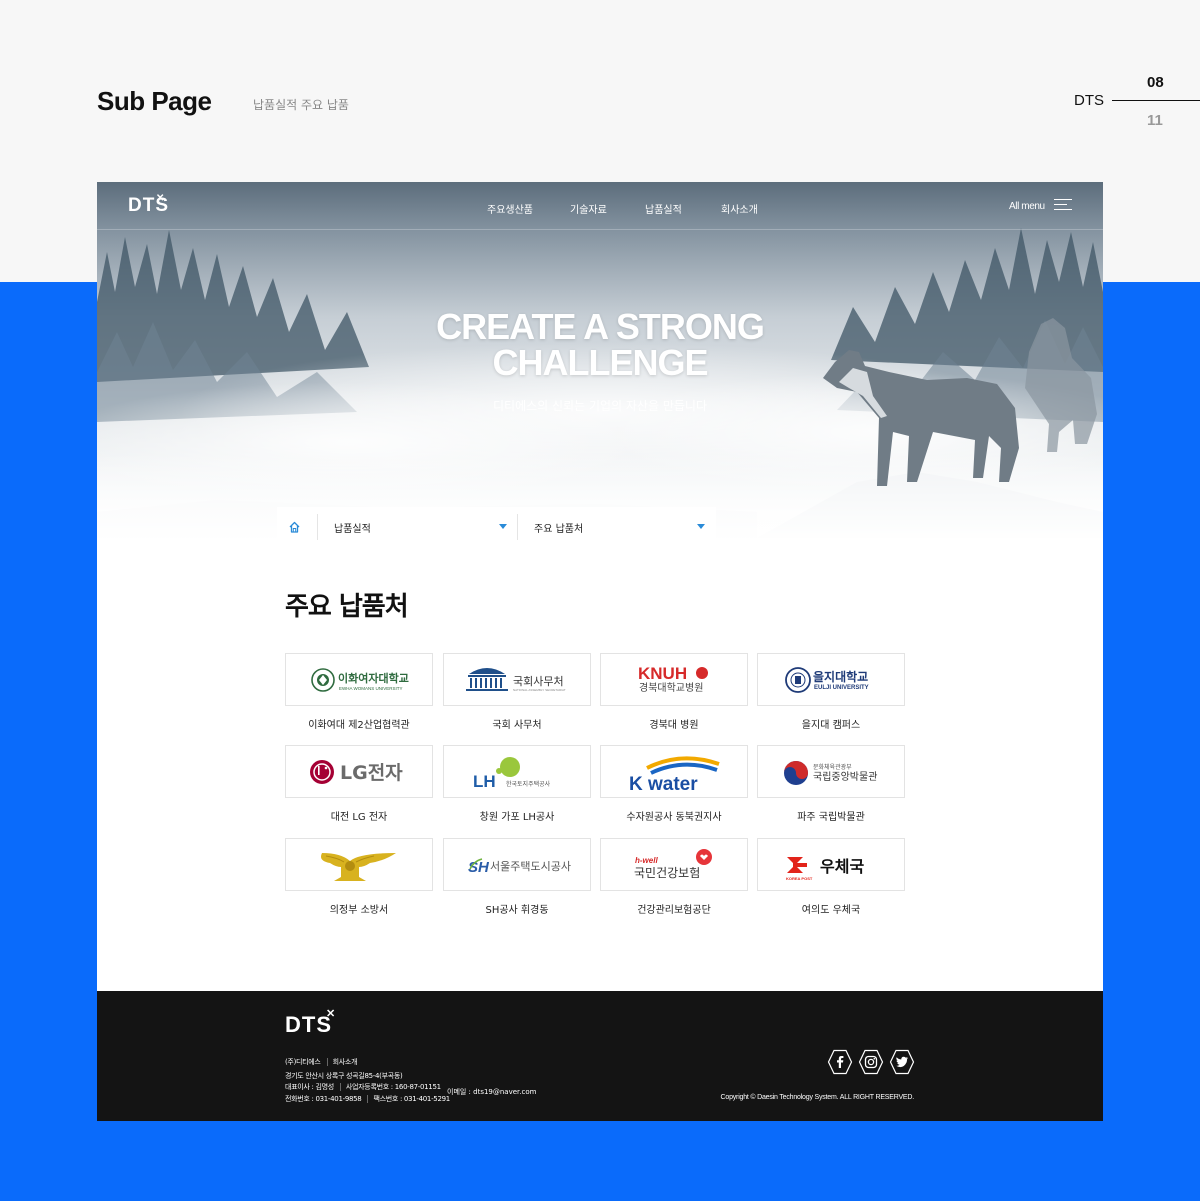  What do you see at coordinates (411, 1099) in the screenshot?
I see `footer-fax: 팩스번호 : 031-401-5291` at bounding box center [411, 1099].